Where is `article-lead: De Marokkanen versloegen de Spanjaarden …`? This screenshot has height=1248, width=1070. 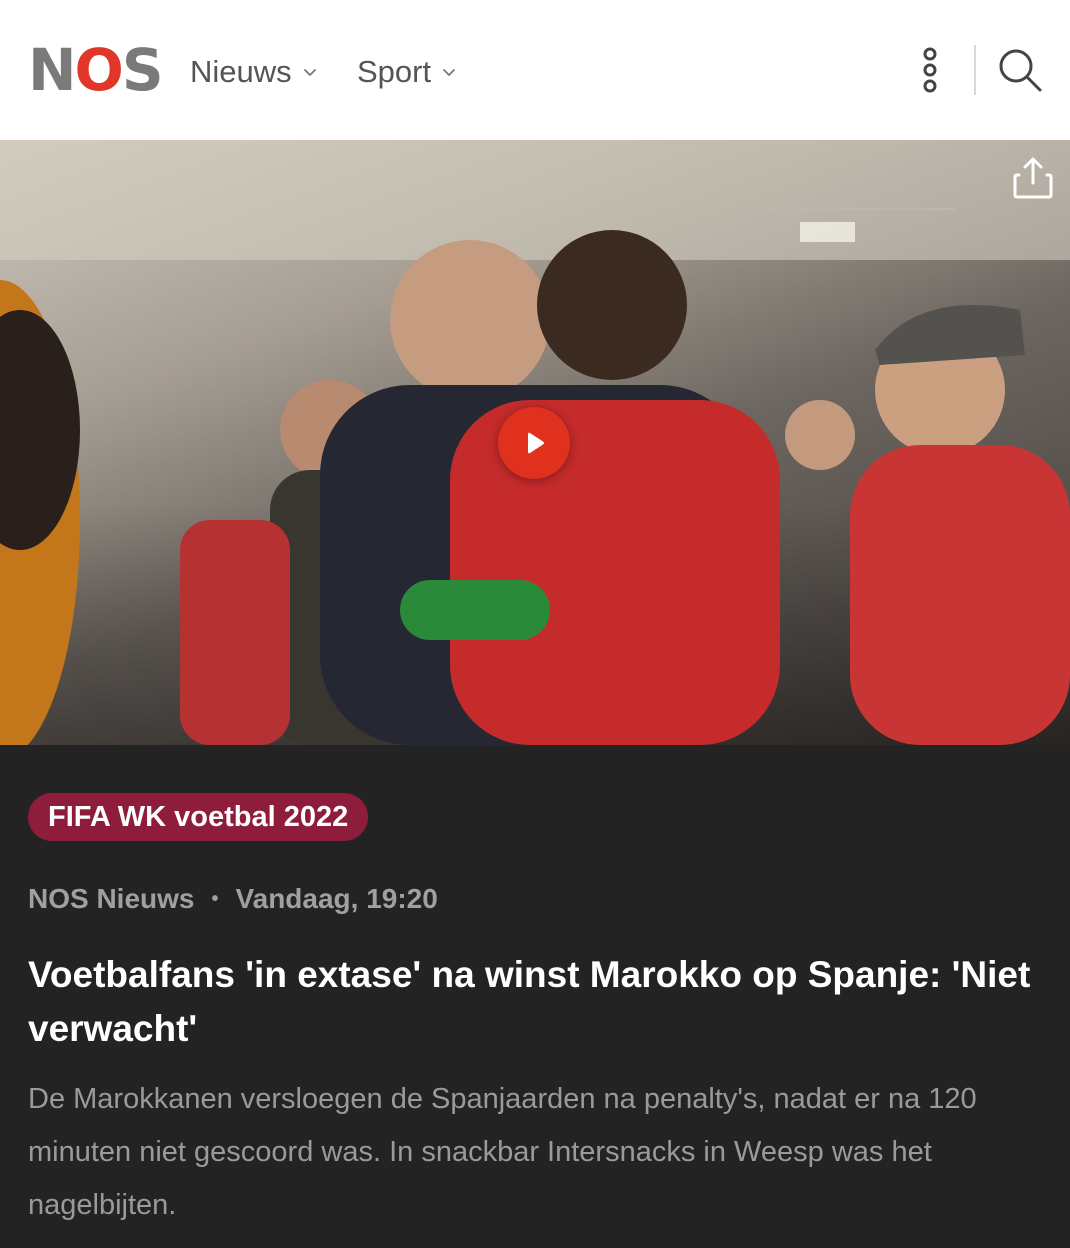 article-lead: De Marokkanen versloegen de Spanjaarden … is located at coordinates (502, 1152).